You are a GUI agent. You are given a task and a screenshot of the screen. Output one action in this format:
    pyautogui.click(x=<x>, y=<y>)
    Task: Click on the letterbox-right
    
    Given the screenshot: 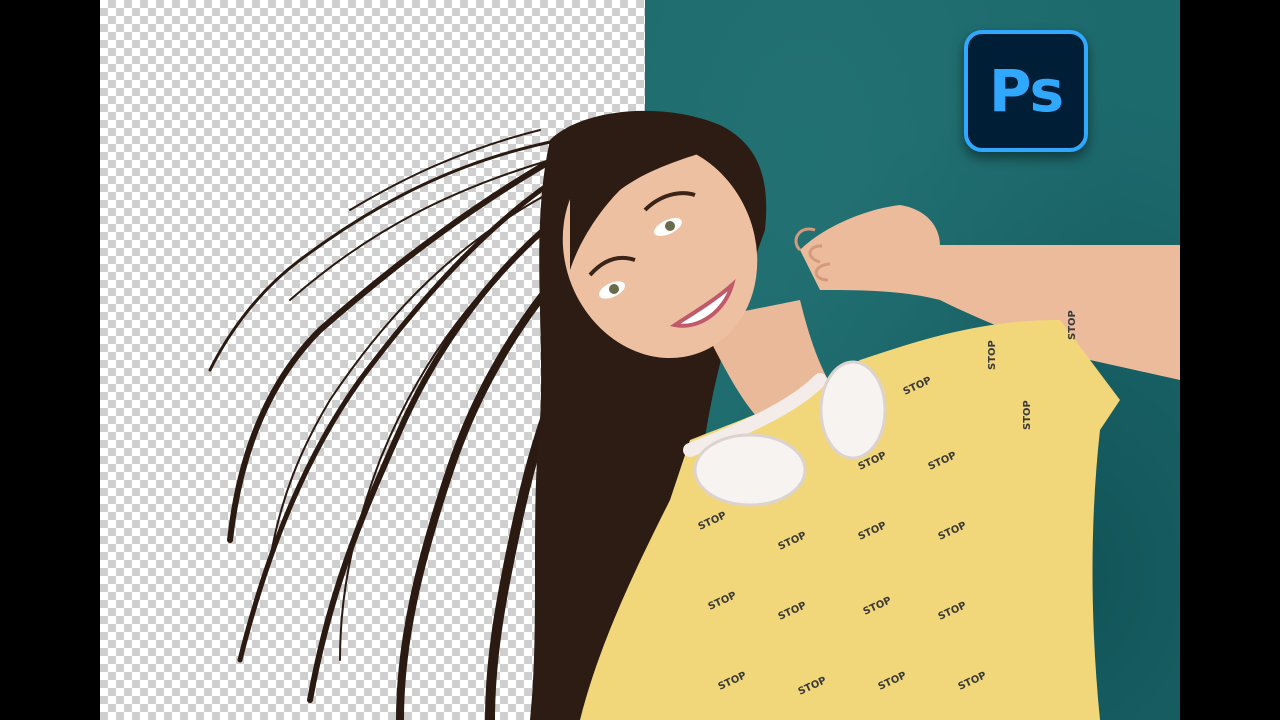 What is the action you would take?
    pyautogui.click(x=1230, y=360)
    